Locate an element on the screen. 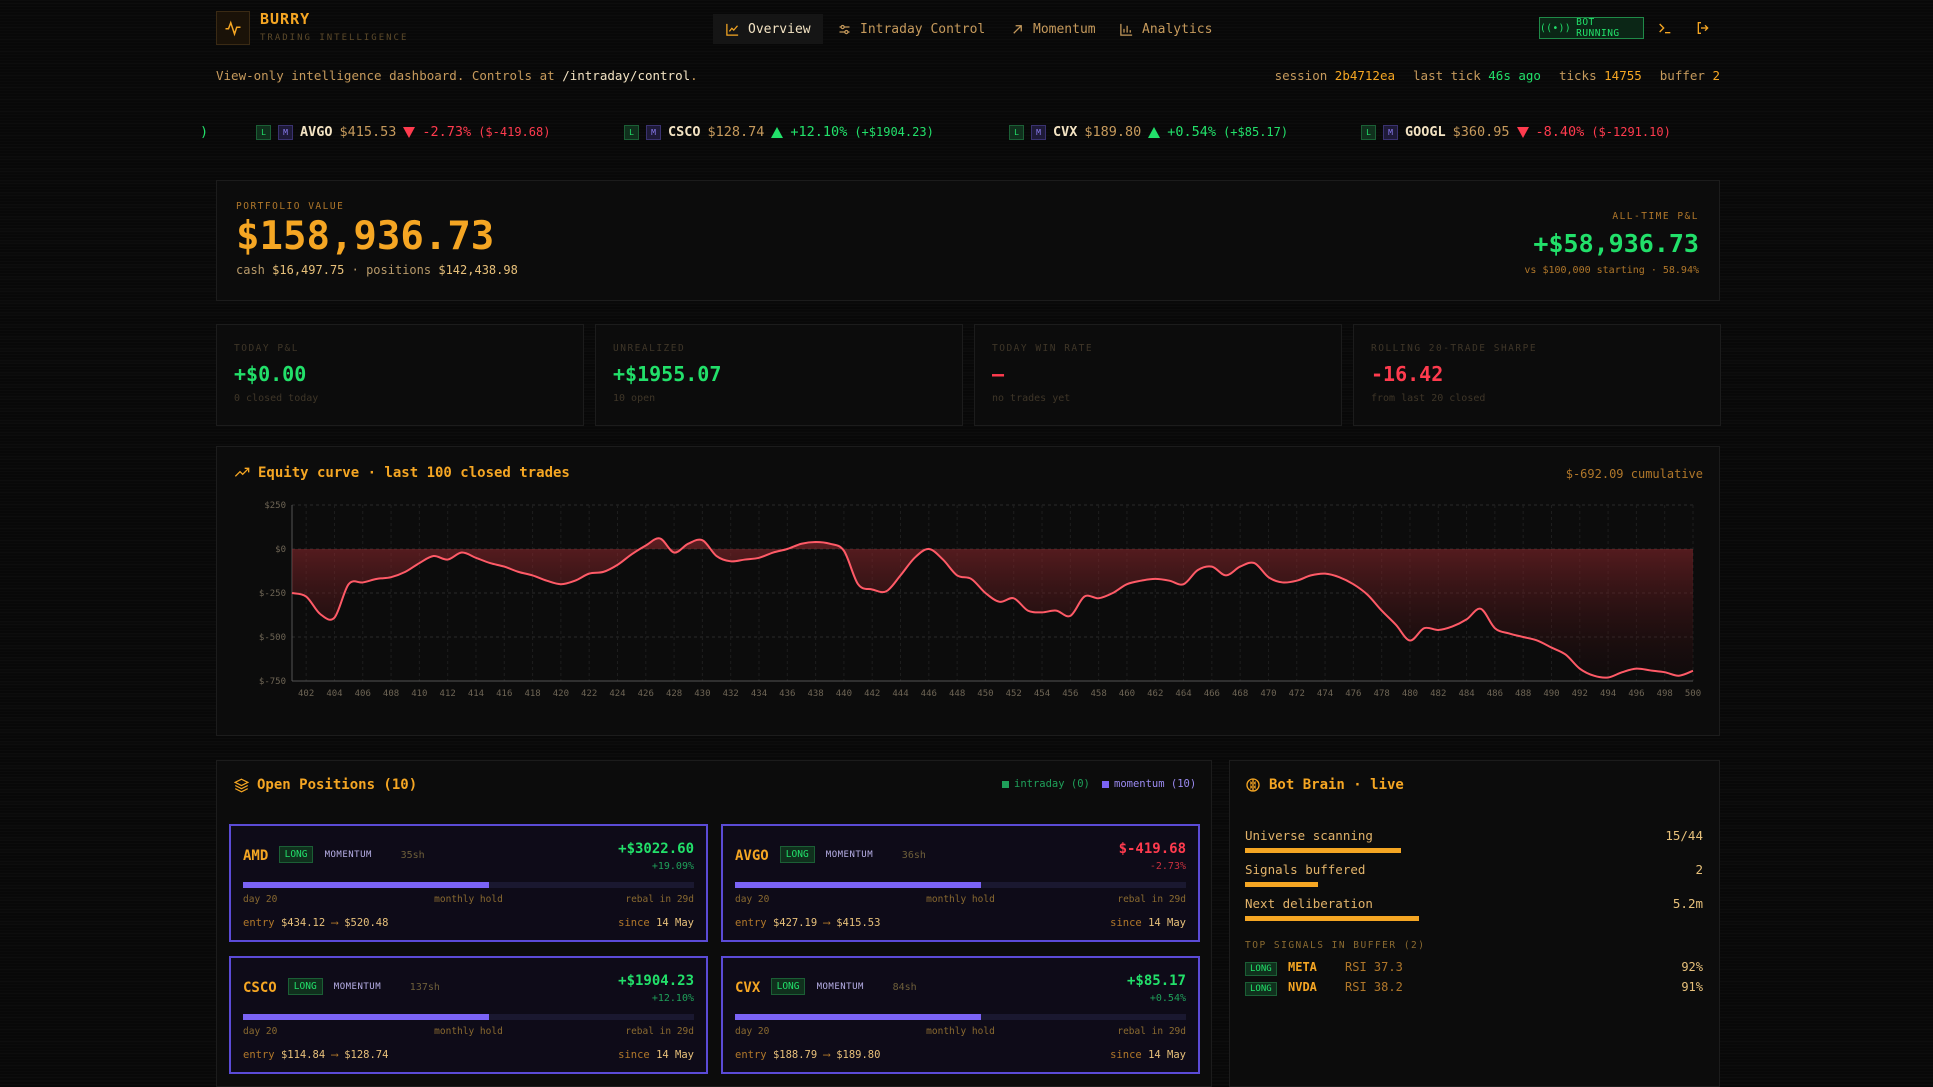 The width and height of the screenshot is (1933, 1087). tab-intraday-label: Intraday Control is located at coordinates (923, 29).